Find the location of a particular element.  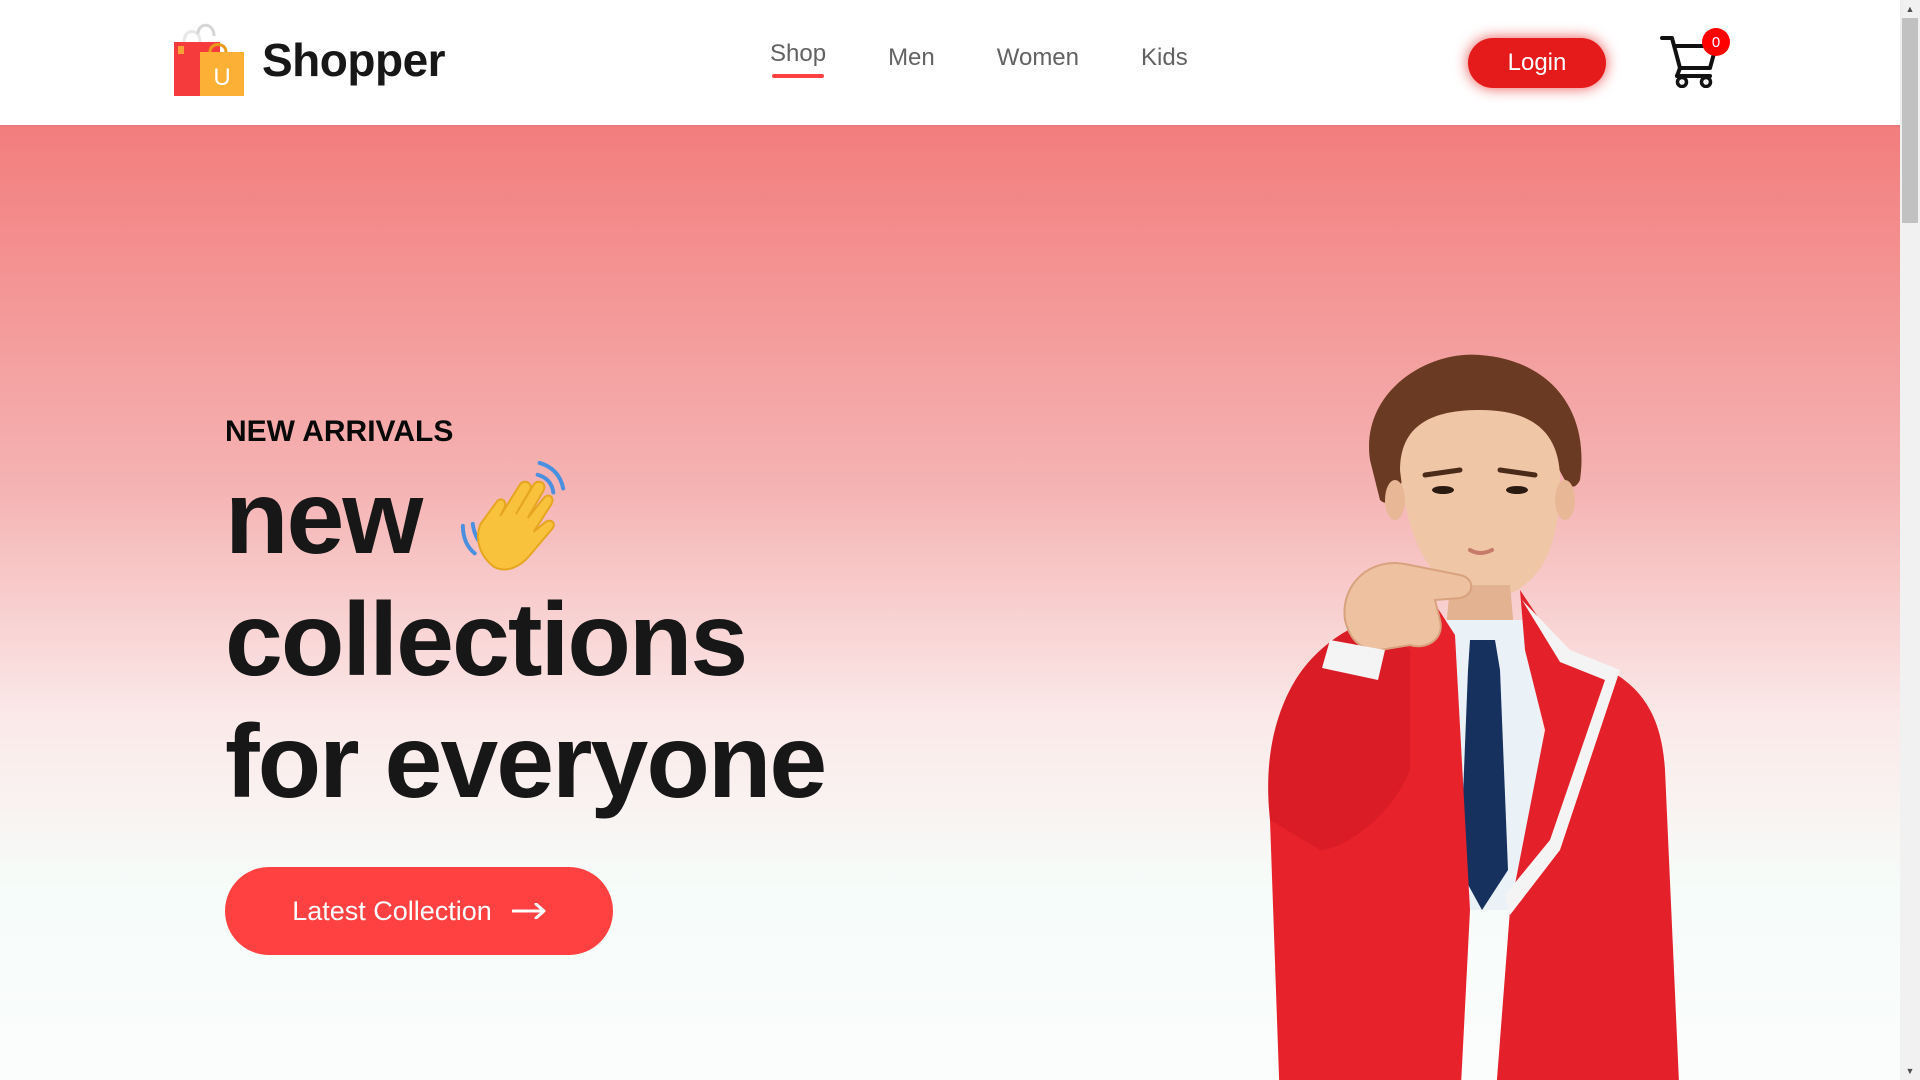

hero-headline-line-1: new is located at coordinates (525, 518).